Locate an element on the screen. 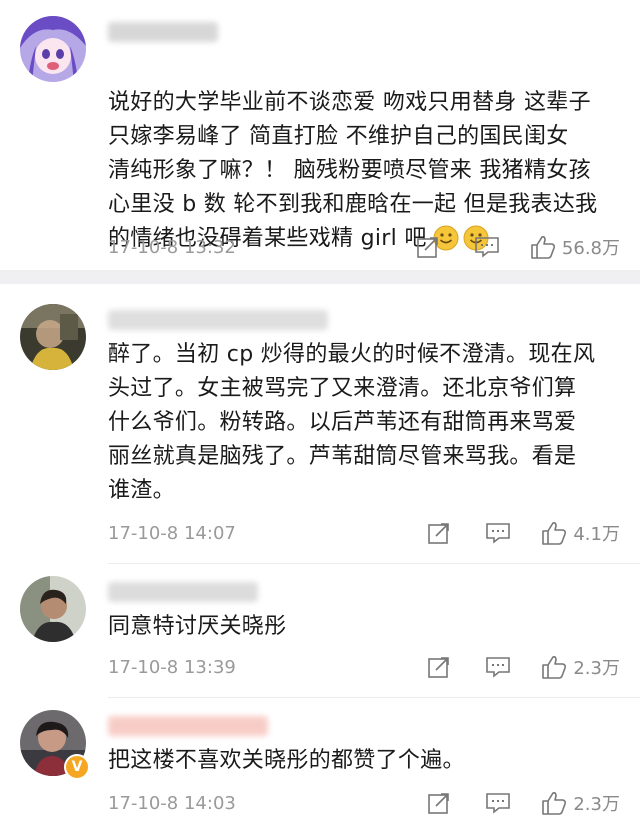  like-count: 56.8万 is located at coordinates (590, 248).